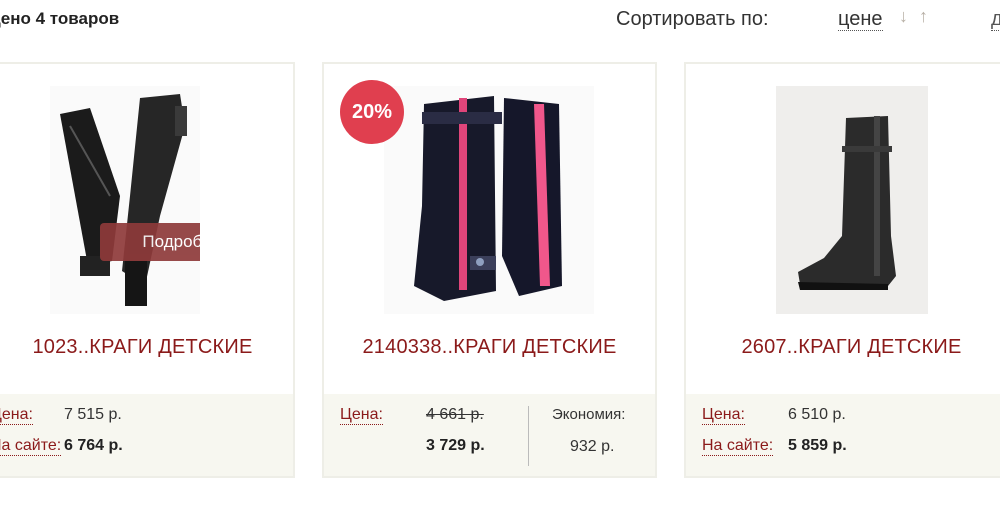 This screenshot has width=1000, height=508. What do you see at coordinates (455, 445) in the screenshot?
I see `new-price: 3 729 р.` at bounding box center [455, 445].